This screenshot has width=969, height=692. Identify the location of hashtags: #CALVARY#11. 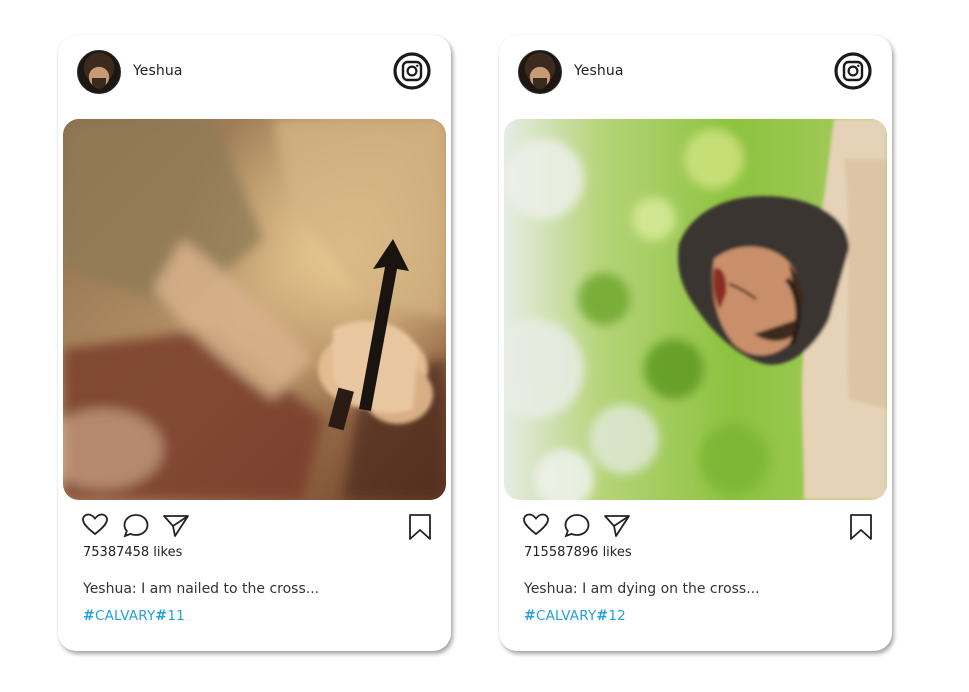
(134, 616).